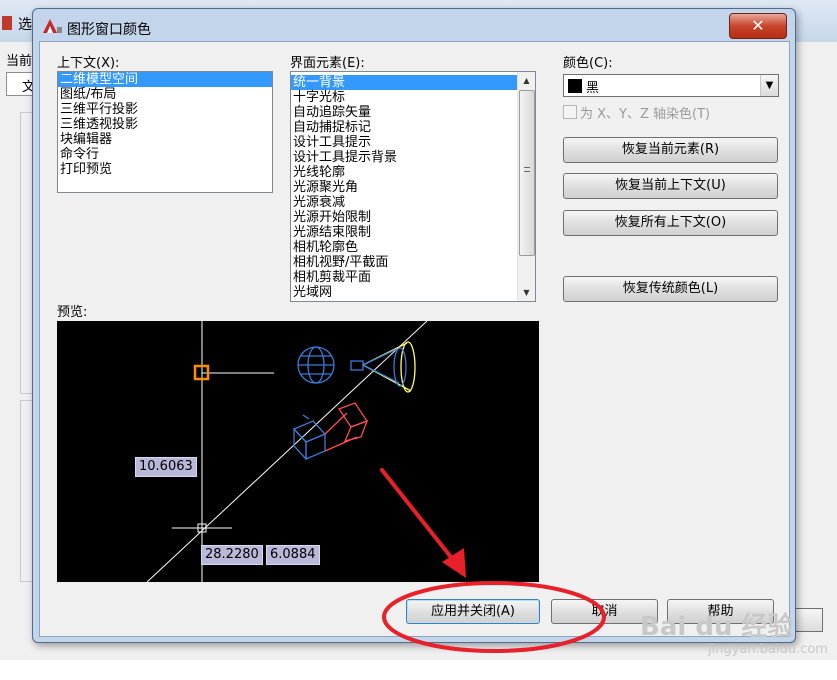  I want to click on interface-element-item: 相机剪裁平面, so click(404, 277).